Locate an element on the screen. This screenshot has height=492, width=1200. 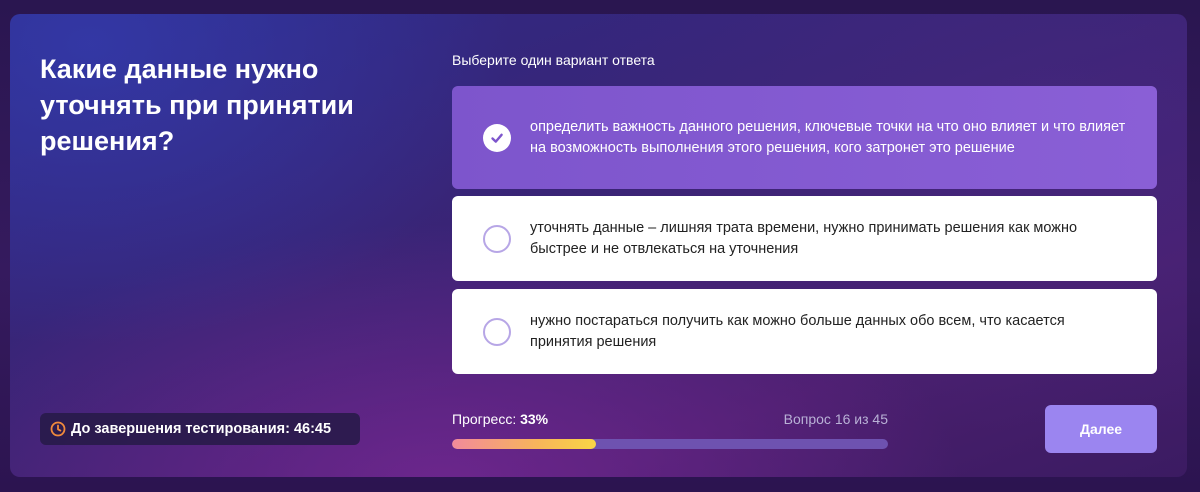
progress-bar is located at coordinates (670, 444).